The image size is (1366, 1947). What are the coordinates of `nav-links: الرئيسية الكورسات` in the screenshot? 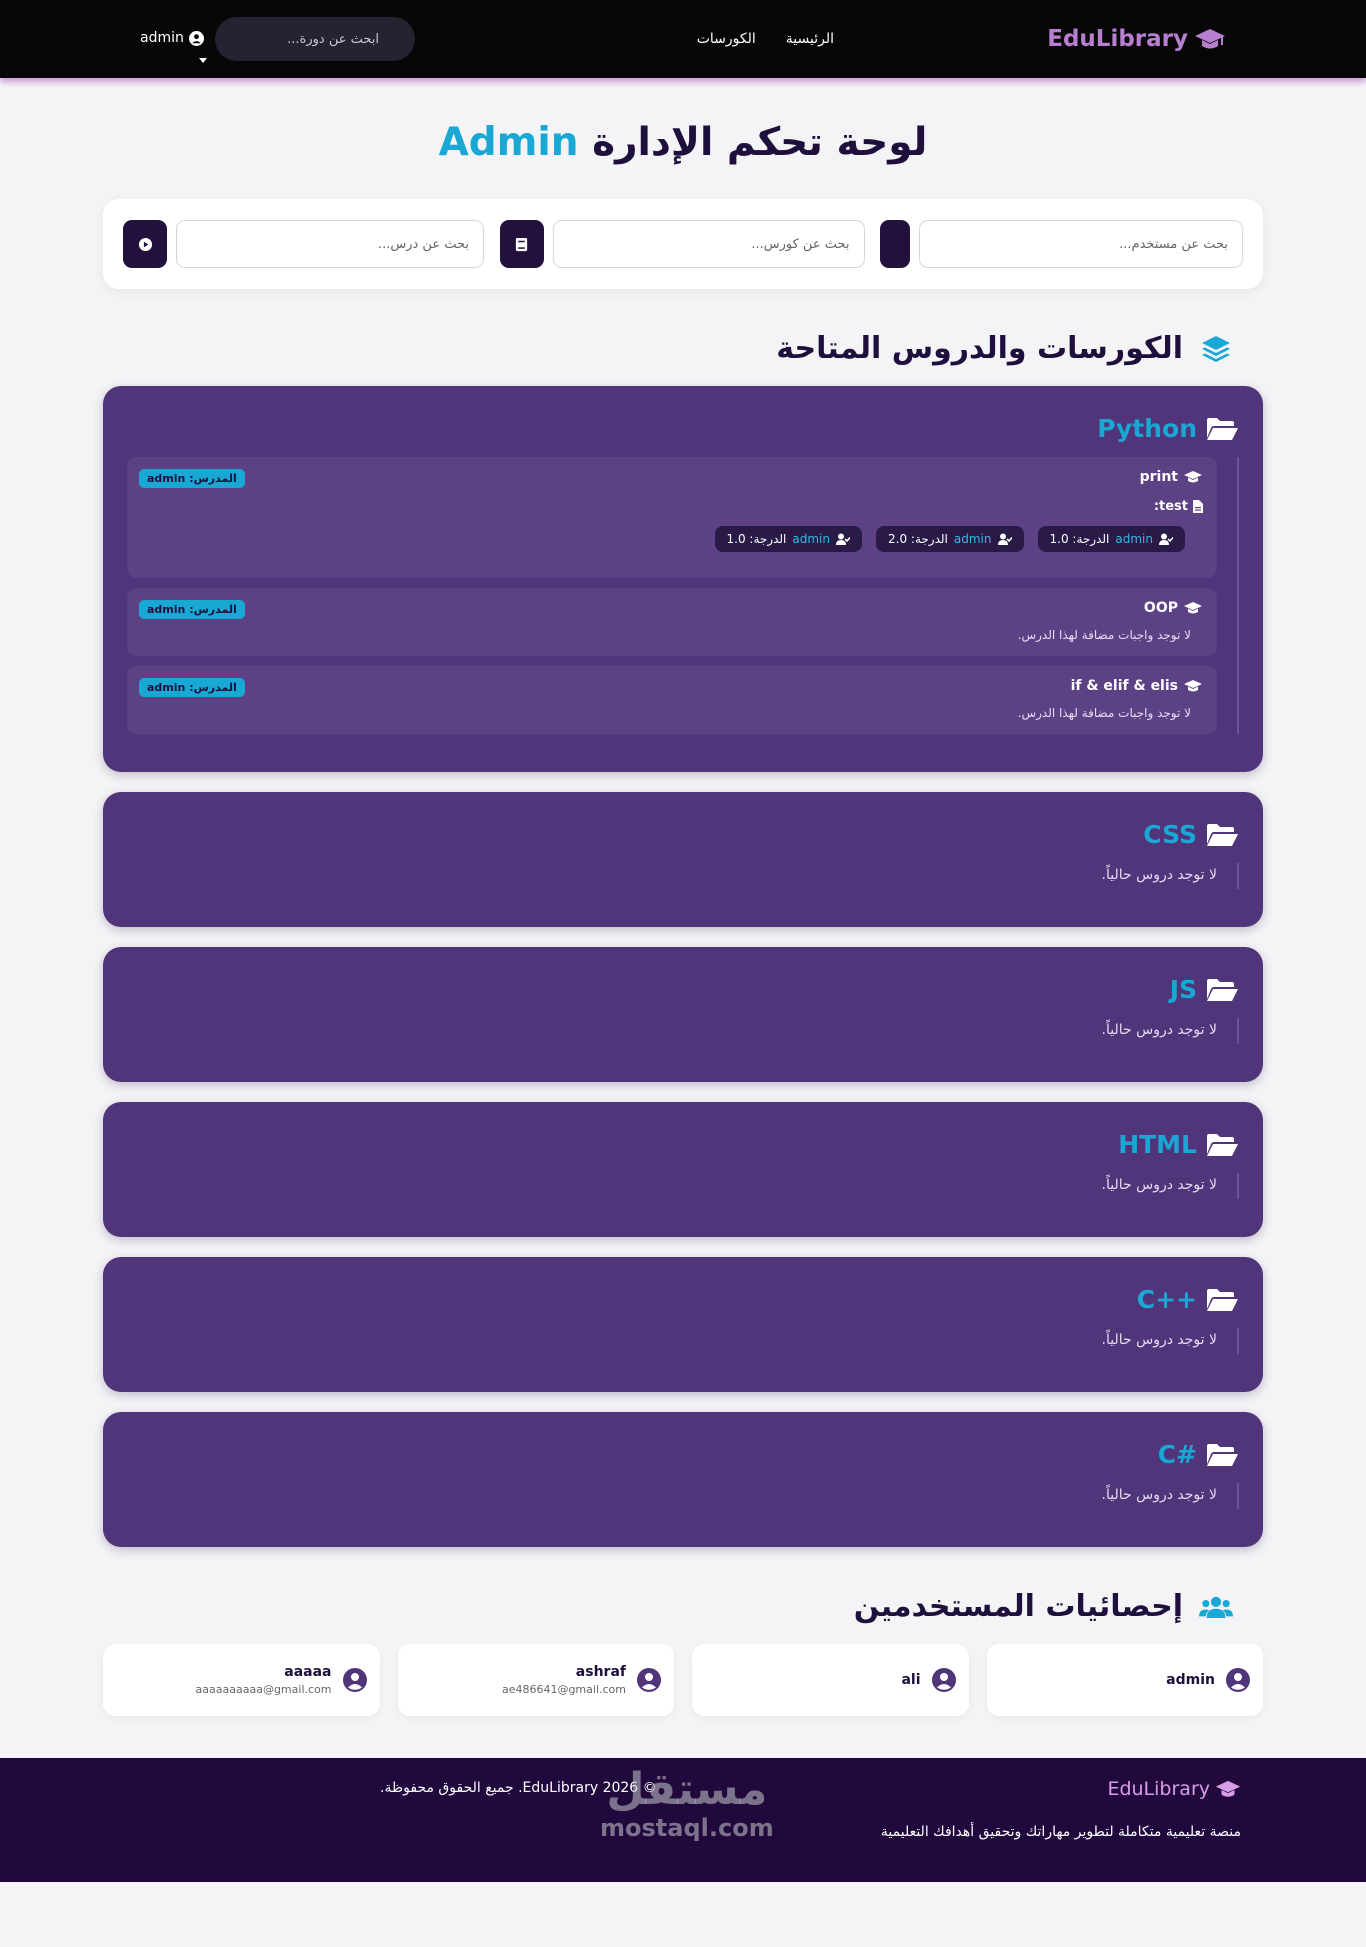 It's located at (765, 39).